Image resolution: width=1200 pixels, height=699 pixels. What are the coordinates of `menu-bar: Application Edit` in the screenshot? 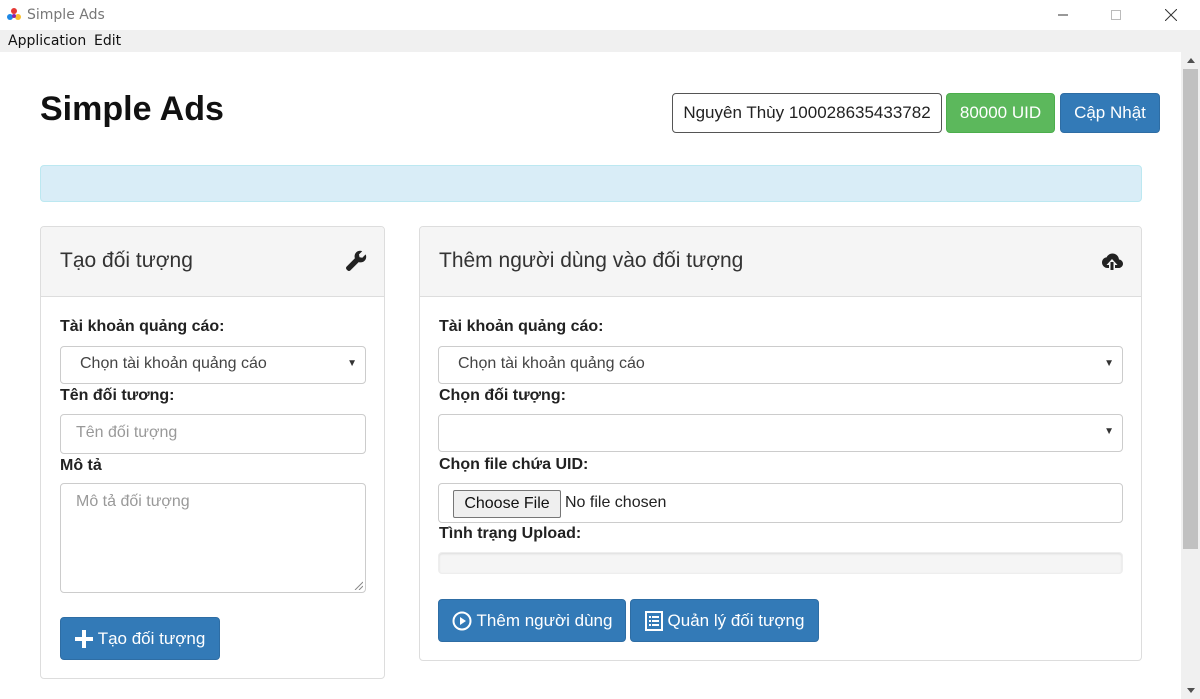 It's located at (600, 41).